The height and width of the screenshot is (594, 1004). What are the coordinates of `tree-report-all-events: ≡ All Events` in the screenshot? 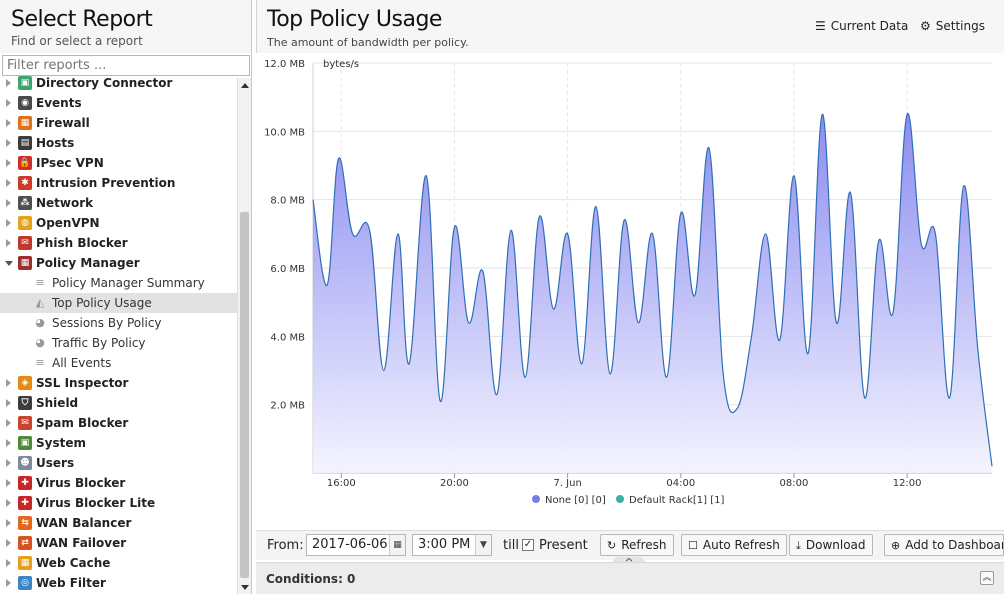 It's located at (118, 363).